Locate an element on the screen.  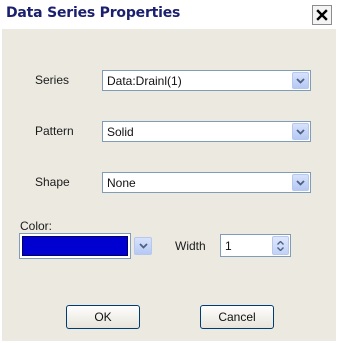
width-label: Width is located at coordinates (190, 246).